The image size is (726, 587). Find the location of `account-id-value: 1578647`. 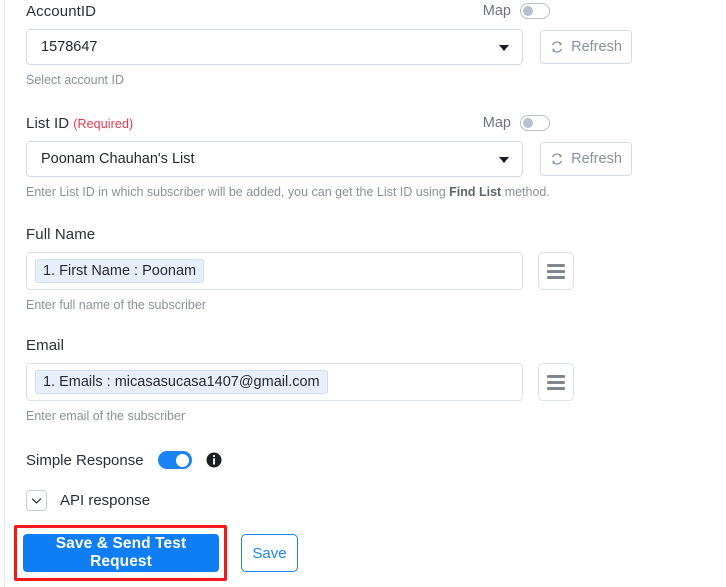

account-id-value: 1578647 is located at coordinates (69, 47).